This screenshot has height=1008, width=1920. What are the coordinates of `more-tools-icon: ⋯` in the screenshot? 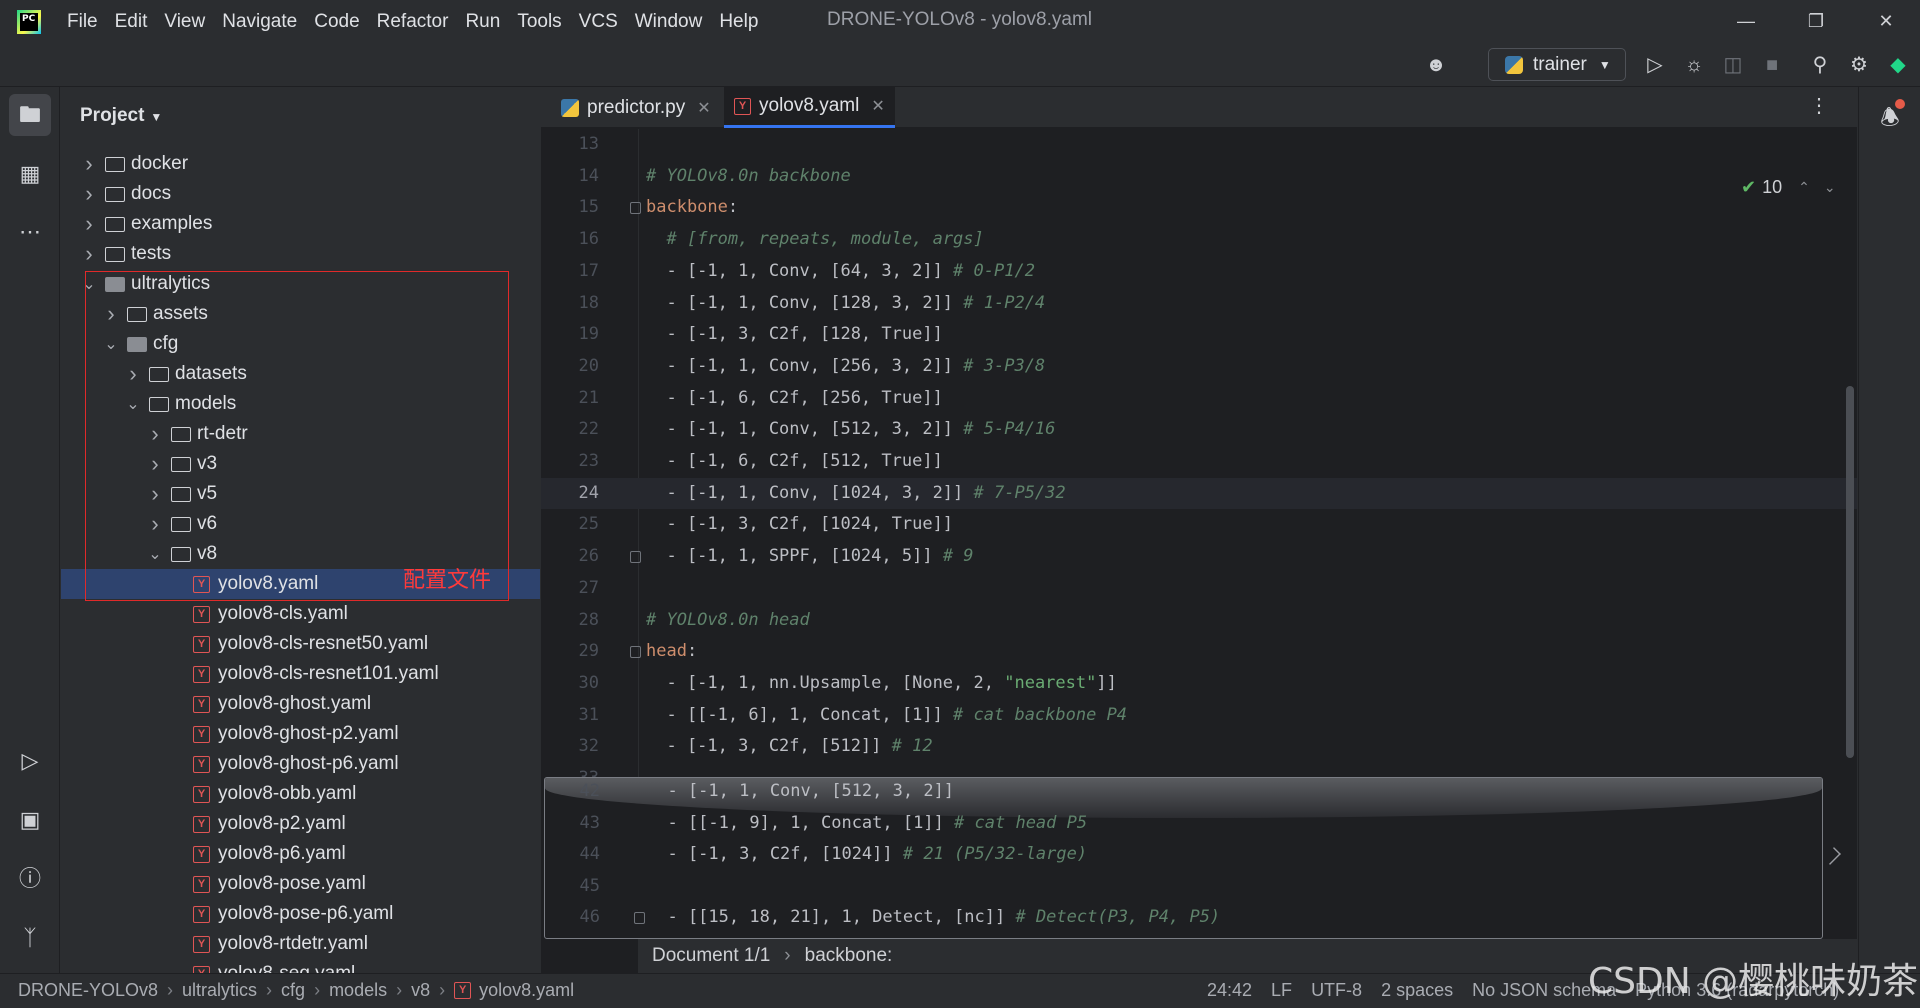 It's located at (30, 232).